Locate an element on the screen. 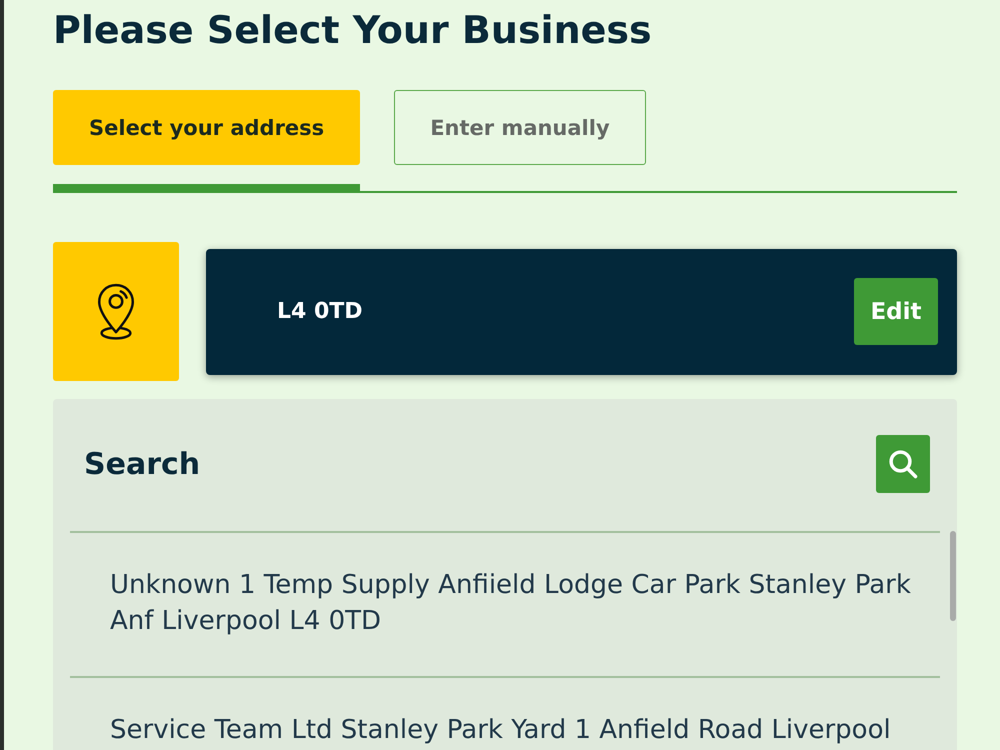 The height and width of the screenshot is (750, 1000). tab: Enter manually is located at coordinates (520, 127).